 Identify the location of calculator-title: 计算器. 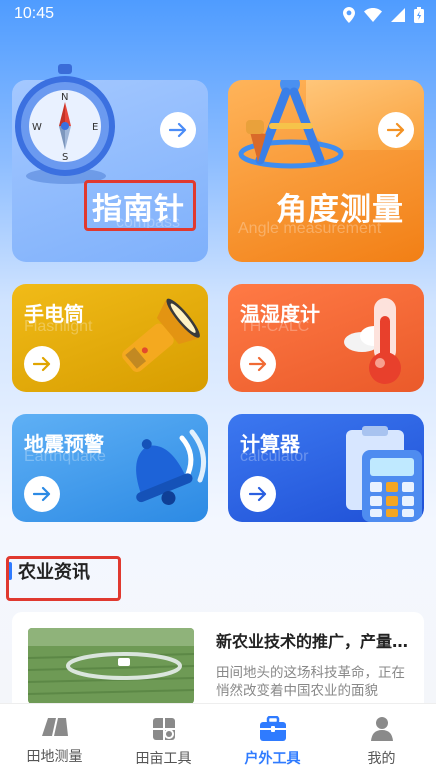
(270, 444).